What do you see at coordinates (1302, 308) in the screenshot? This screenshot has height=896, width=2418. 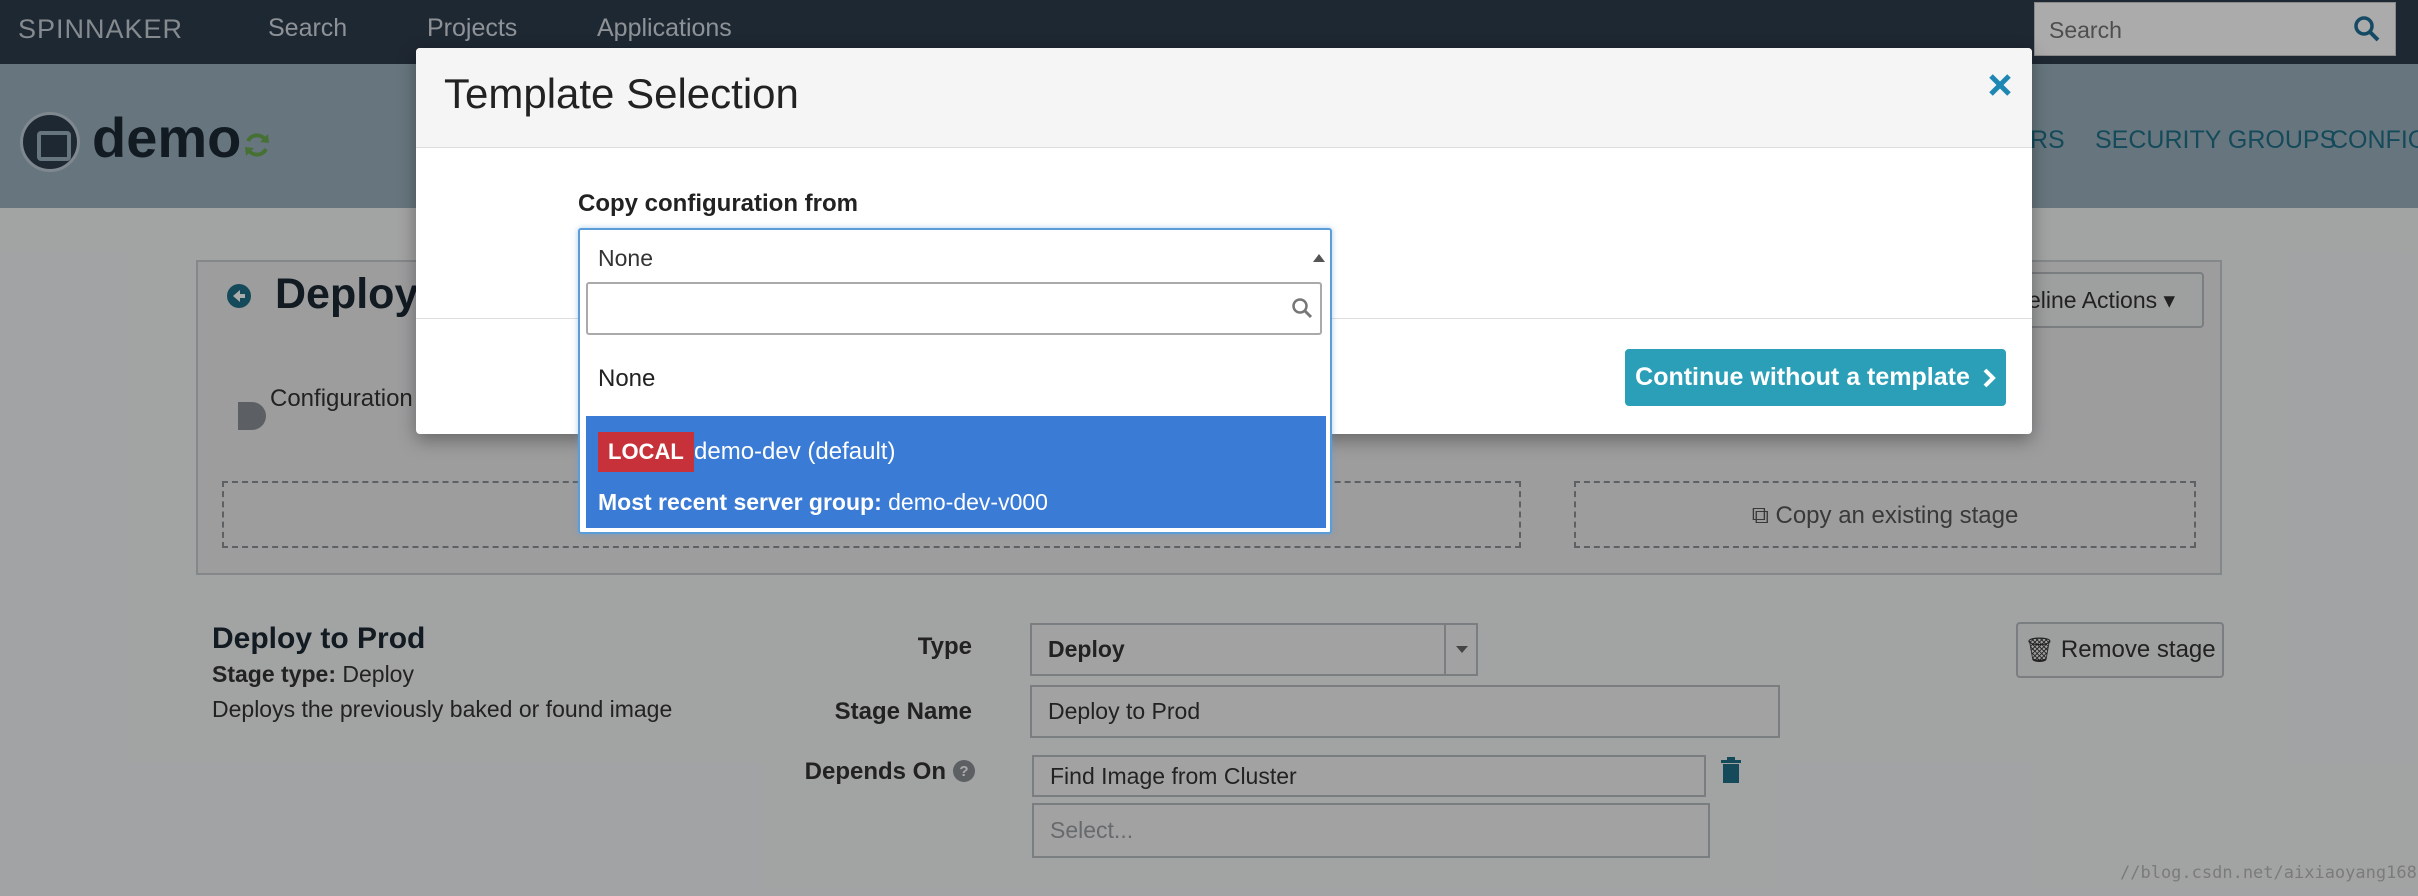 I see `search-icon` at bounding box center [1302, 308].